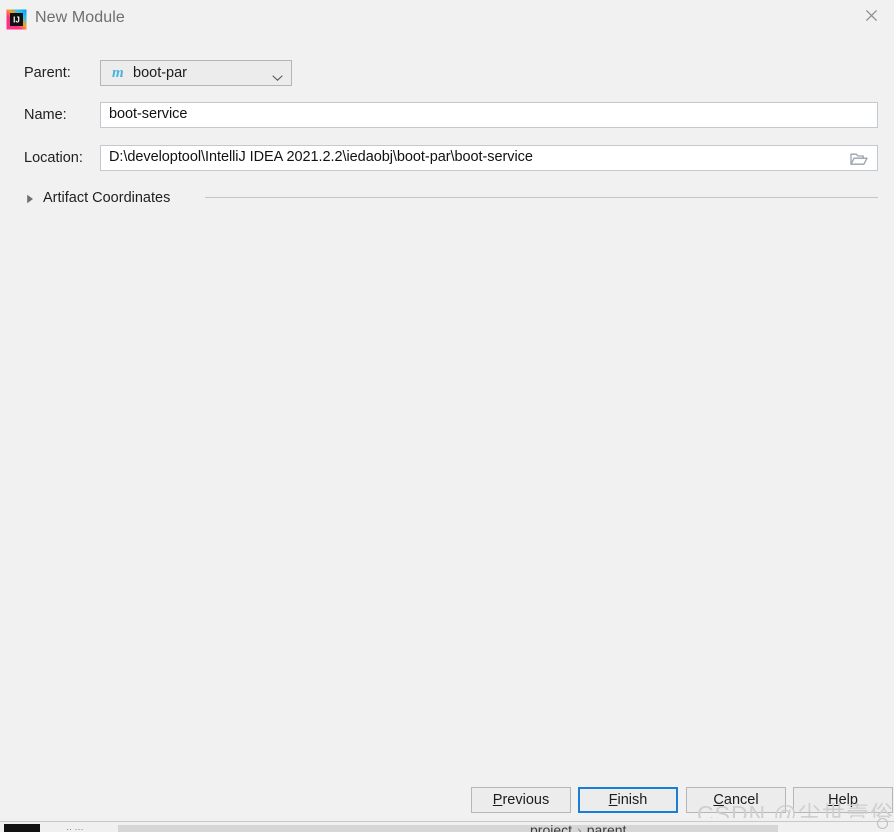 Image resolution: width=894 pixels, height=832 pixels. What do you see at coordinates (447, 821) in the screenshot?
I see `backdrop-separator` at bounding box center [447, 821].